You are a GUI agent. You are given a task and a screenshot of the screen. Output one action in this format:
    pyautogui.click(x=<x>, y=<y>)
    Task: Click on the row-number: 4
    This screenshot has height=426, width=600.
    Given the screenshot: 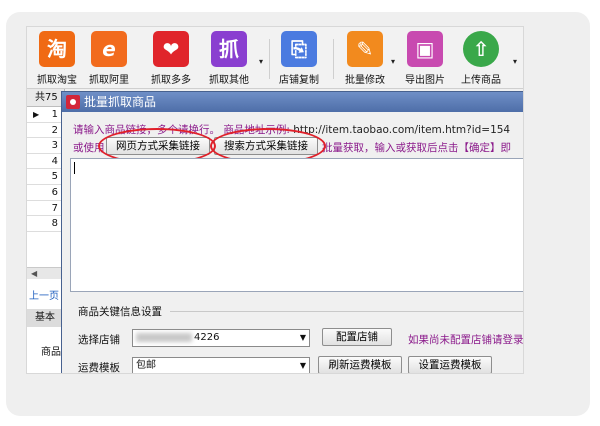 What is the action you would take?
    pyautogui.click(x=54, y=161)
    